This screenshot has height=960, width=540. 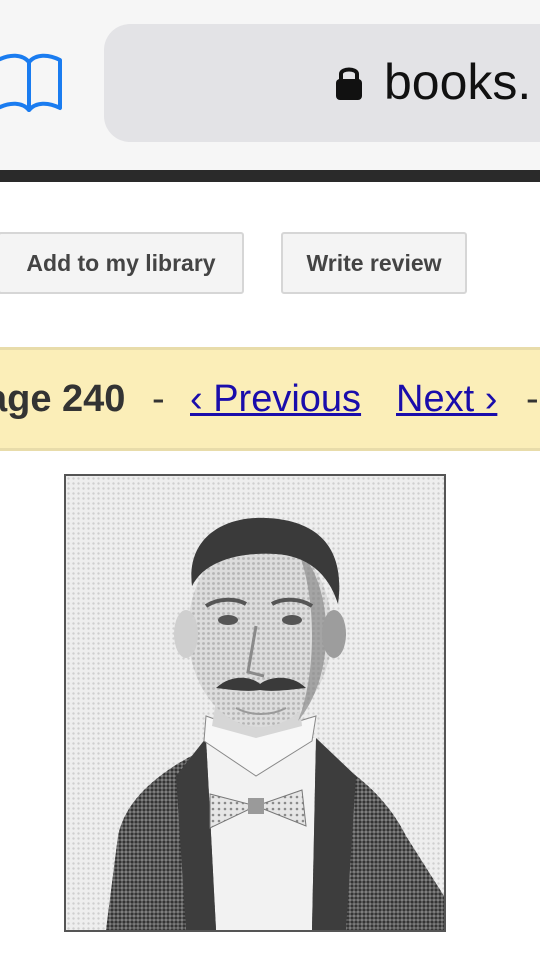 What do you see at coordinates (33, 83) in the screenshot?
I see `bookmarks-book-icon` at bounding box center [33, 83].